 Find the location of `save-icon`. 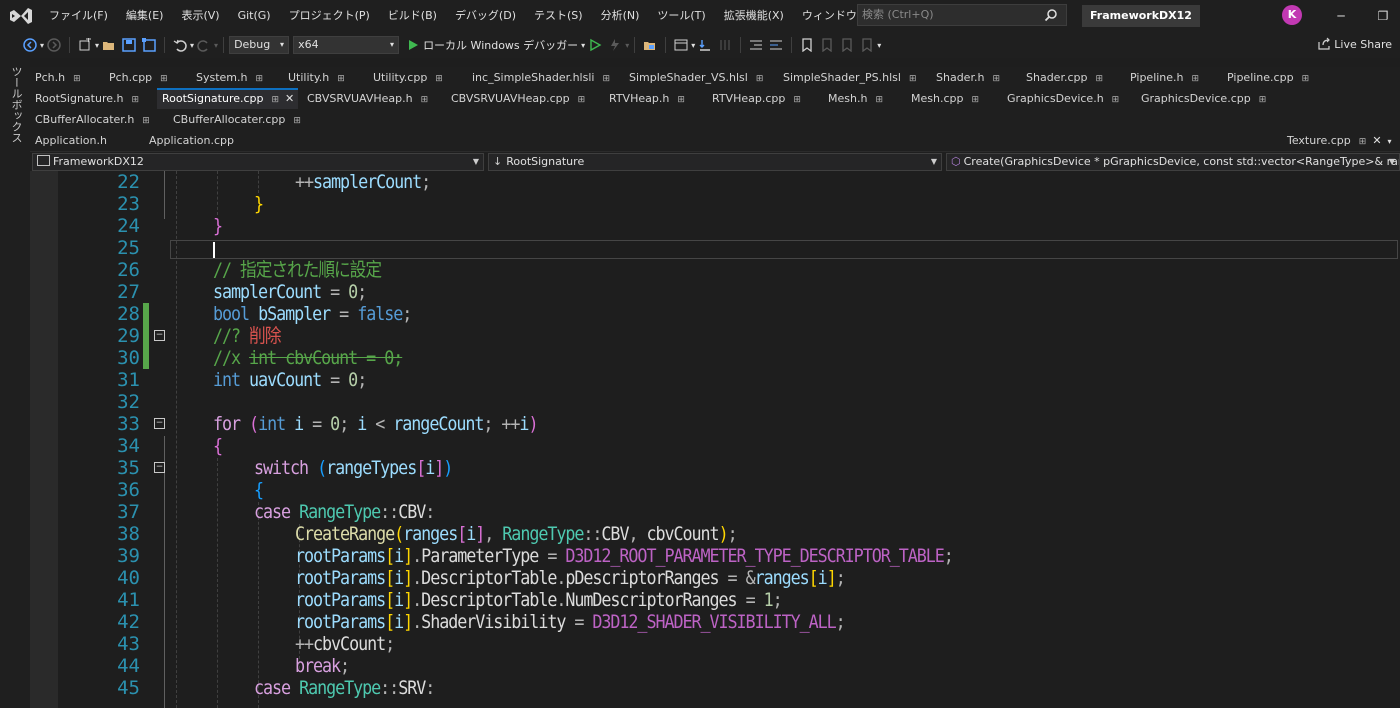

save-icon is located at coordinates (129, 45).